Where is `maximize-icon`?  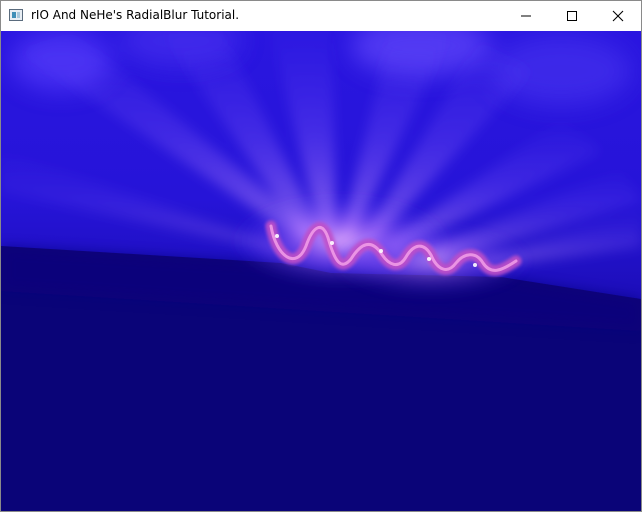
maximize-icon is located at coordinates (572, 16).